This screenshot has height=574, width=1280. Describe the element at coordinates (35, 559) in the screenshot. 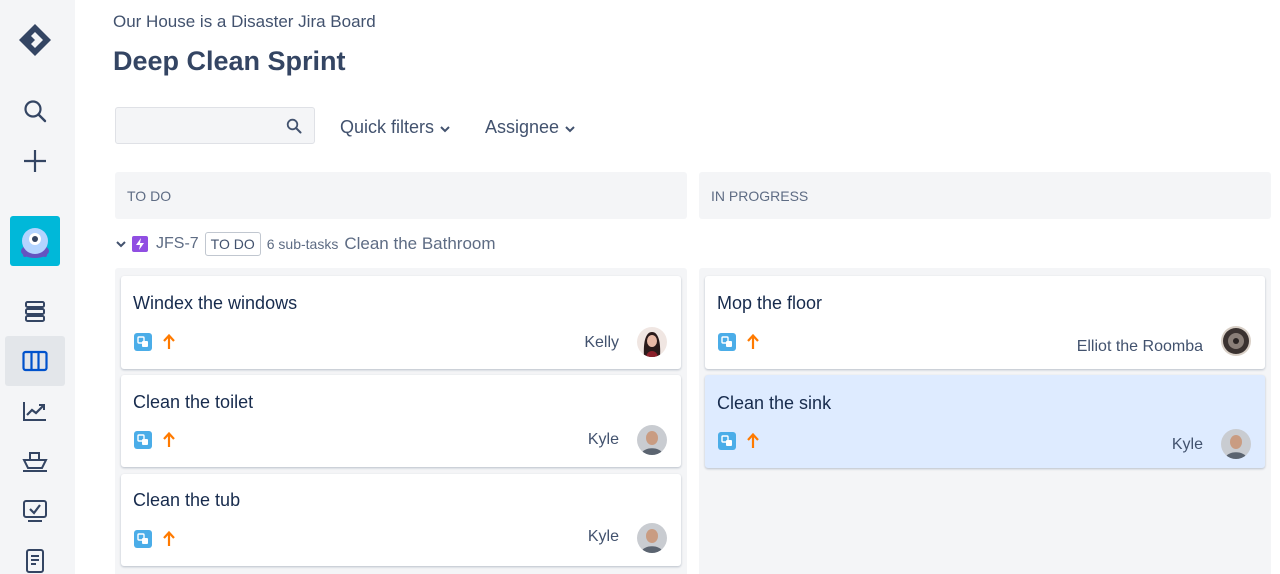

I see `pages-icon` at that location.